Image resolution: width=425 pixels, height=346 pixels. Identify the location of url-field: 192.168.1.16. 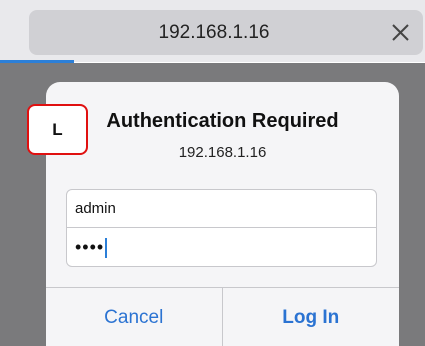
(226, 32).